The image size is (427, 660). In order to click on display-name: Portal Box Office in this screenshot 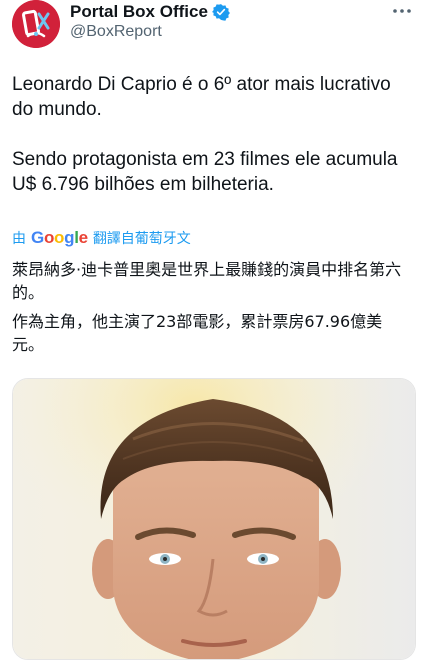, I will do `click(139, 12)`.